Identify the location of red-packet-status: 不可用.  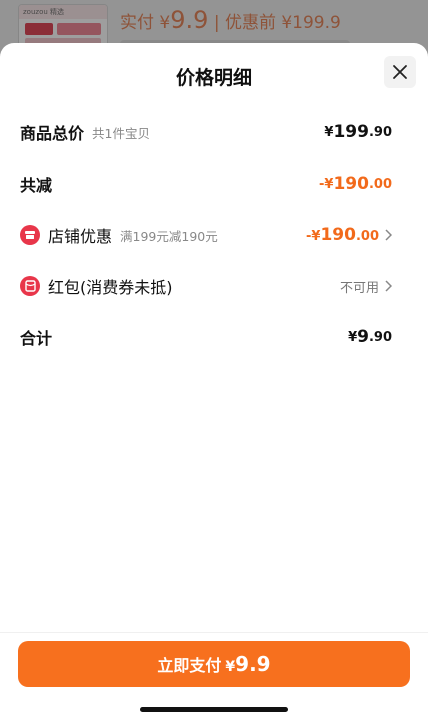
(359, 288).